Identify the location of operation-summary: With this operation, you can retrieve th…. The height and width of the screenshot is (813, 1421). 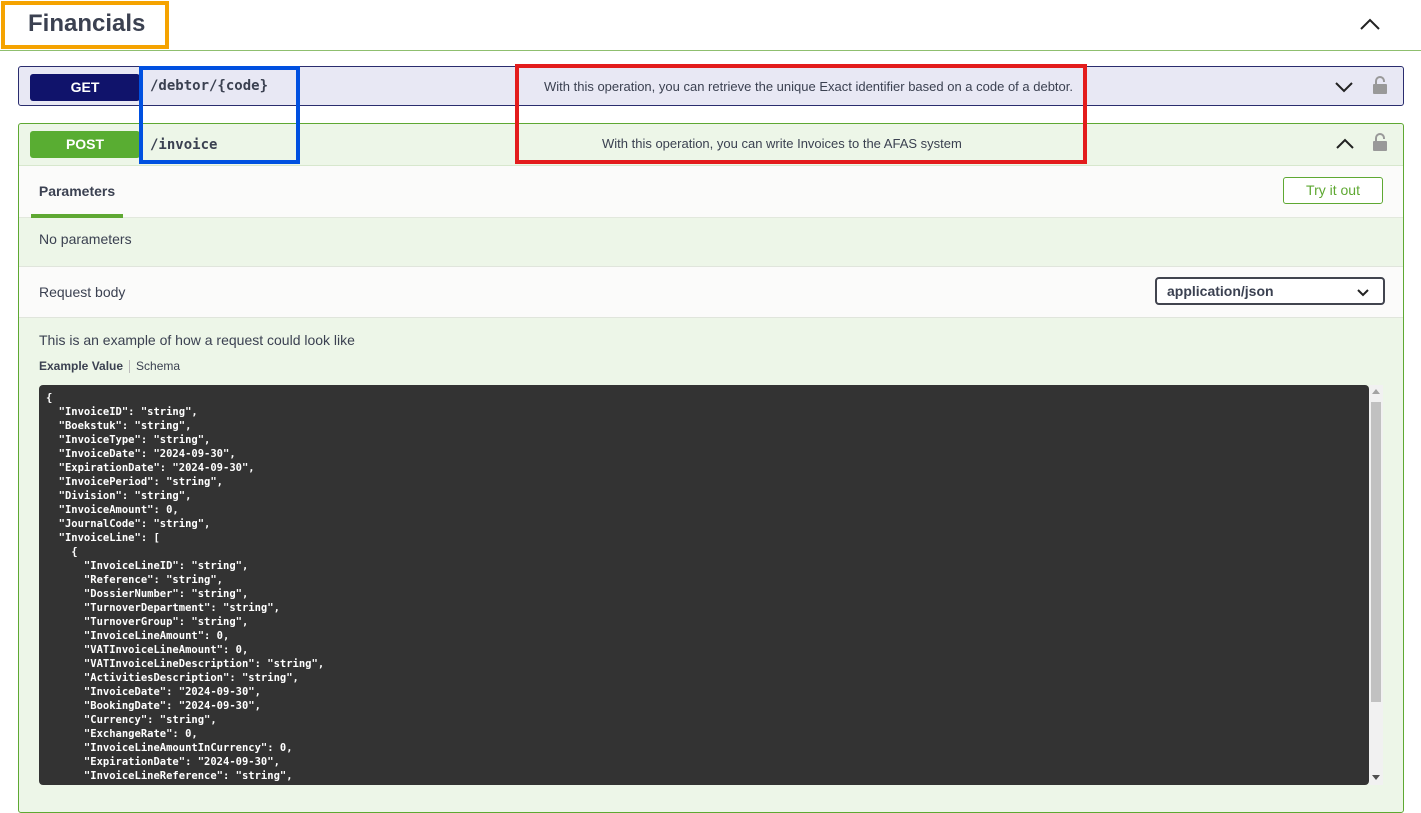
(808, 86).